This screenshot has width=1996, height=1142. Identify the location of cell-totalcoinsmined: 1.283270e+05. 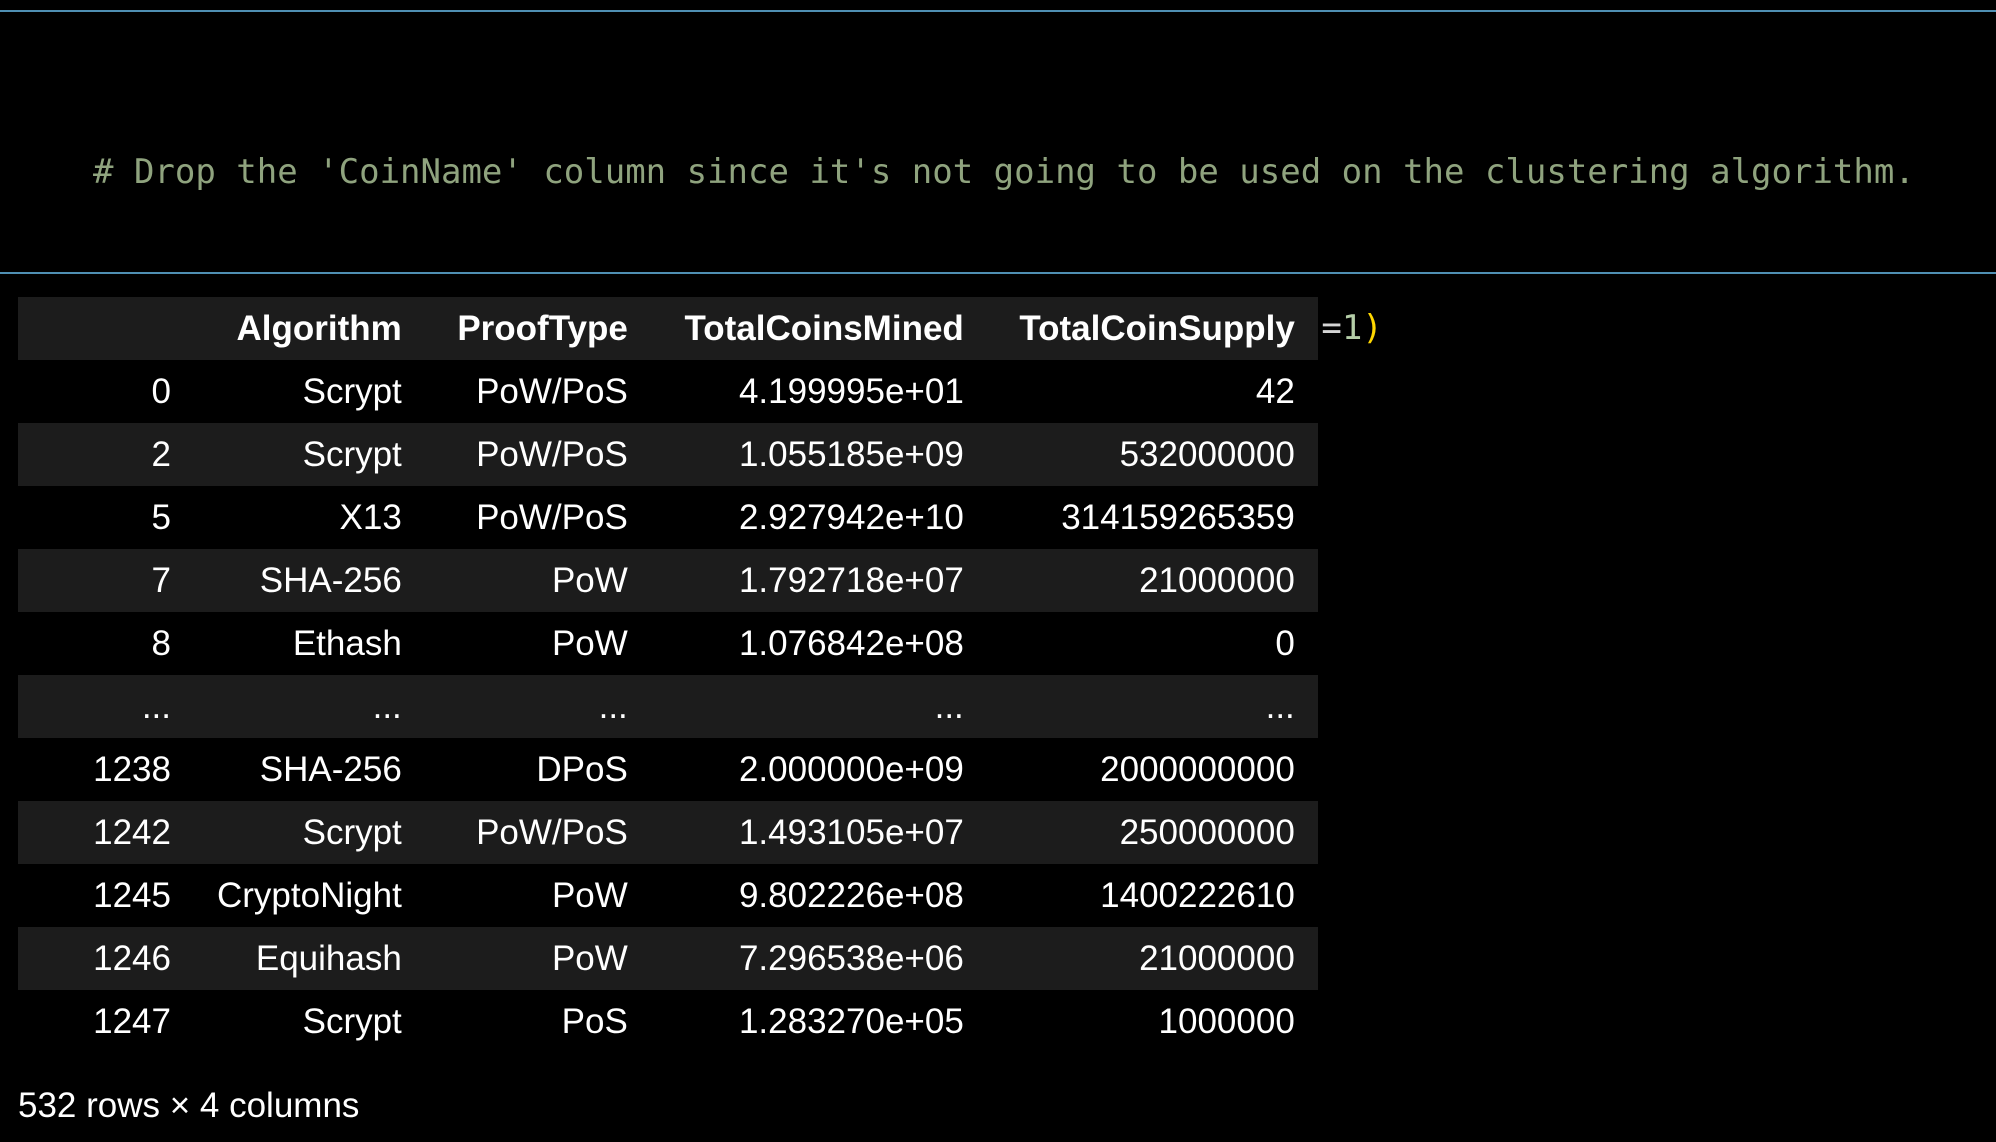
(851, 1021).